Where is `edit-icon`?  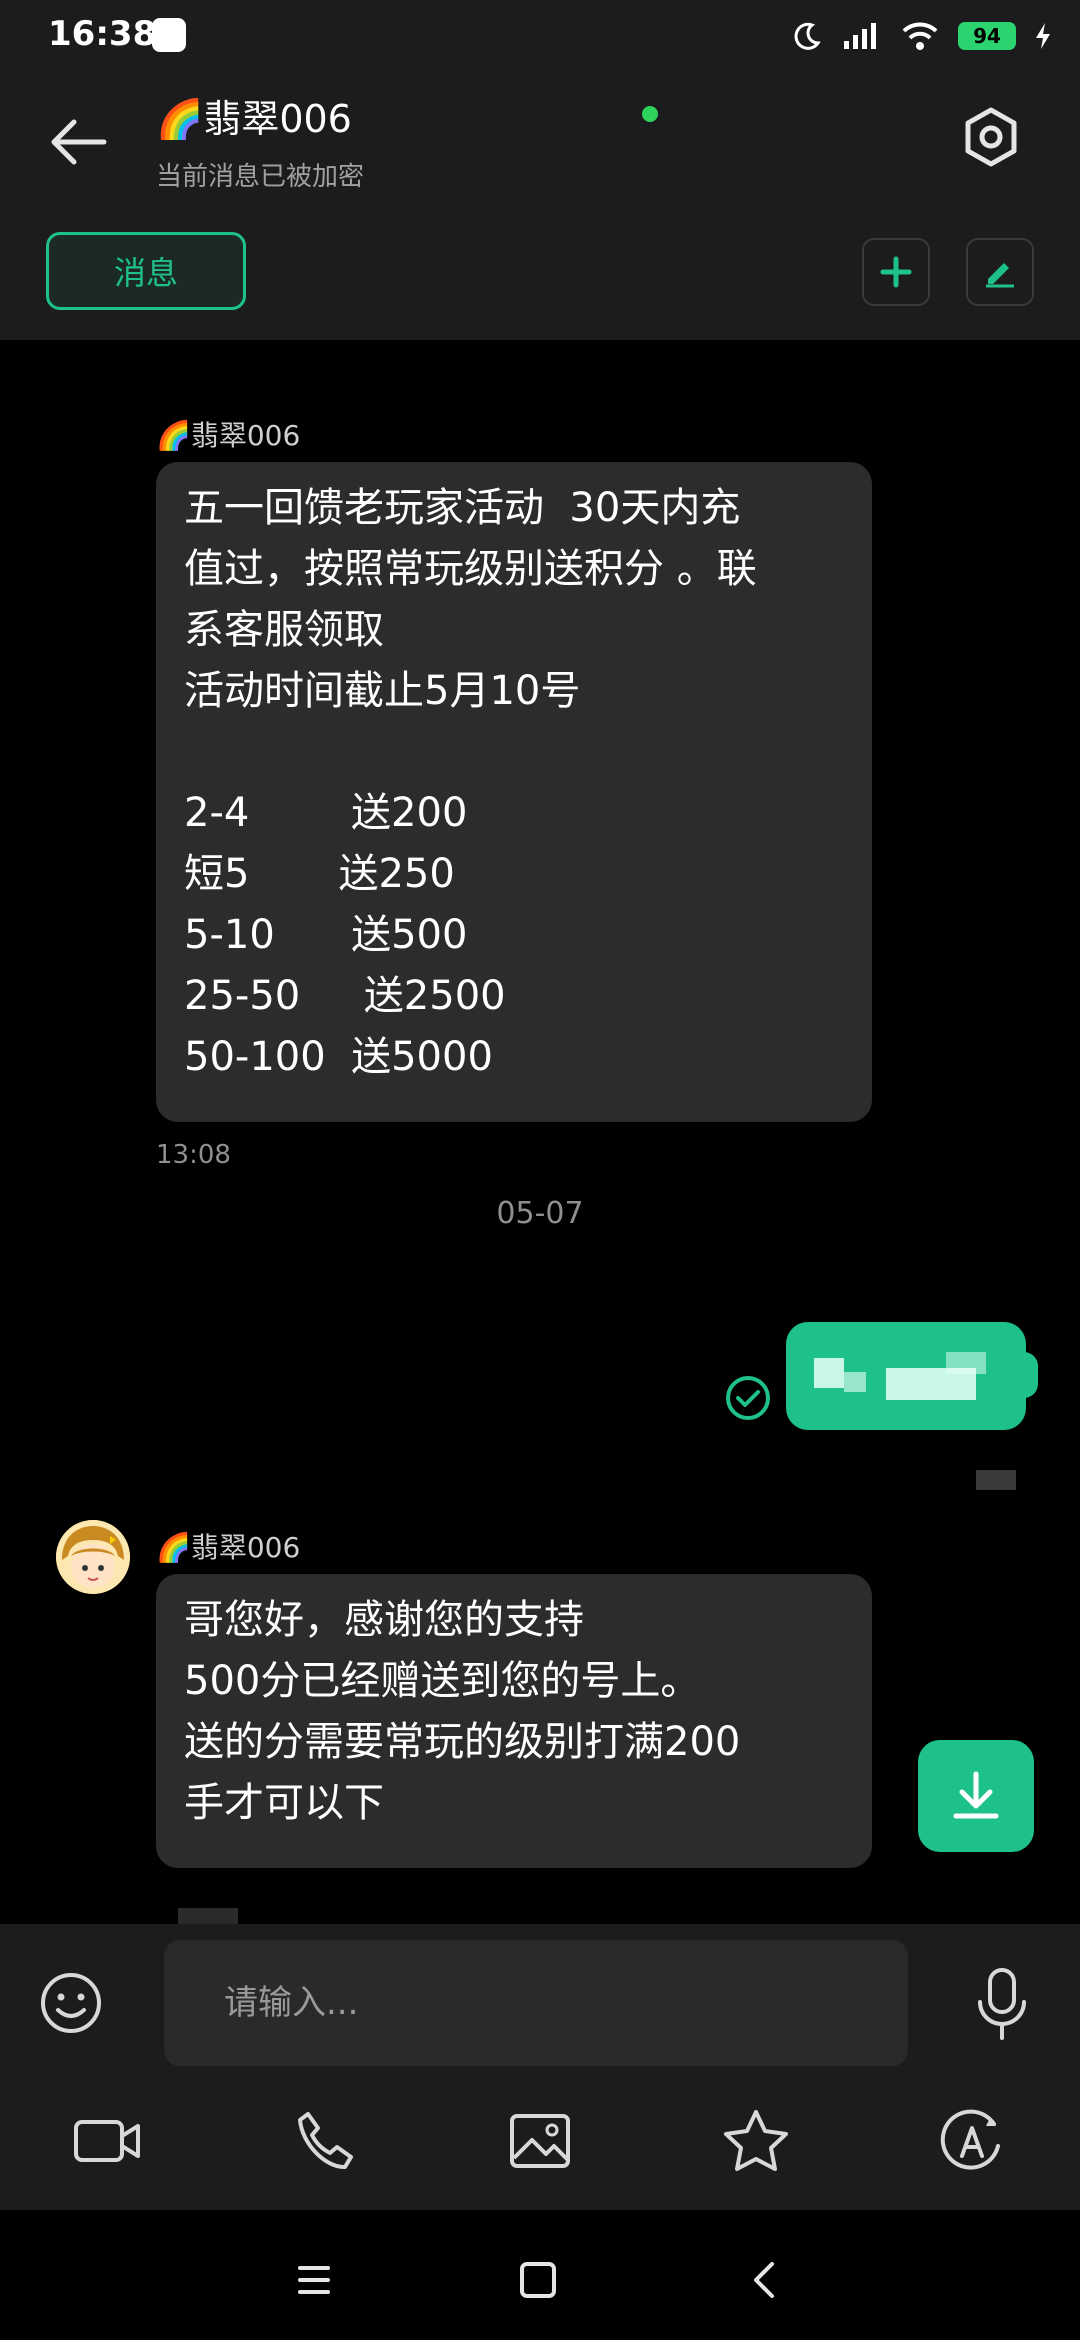
edit-icon is located at coordinates (1000, 275).